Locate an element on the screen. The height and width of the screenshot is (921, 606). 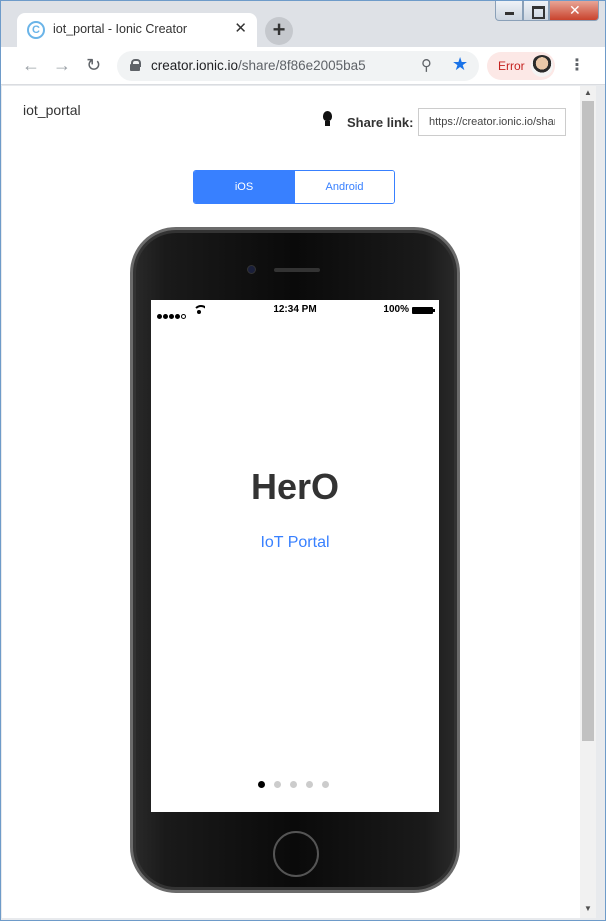
title-bar: C iot_portal - Ionic Creator ✕ + ✕ is located at coordinates (303, 24).